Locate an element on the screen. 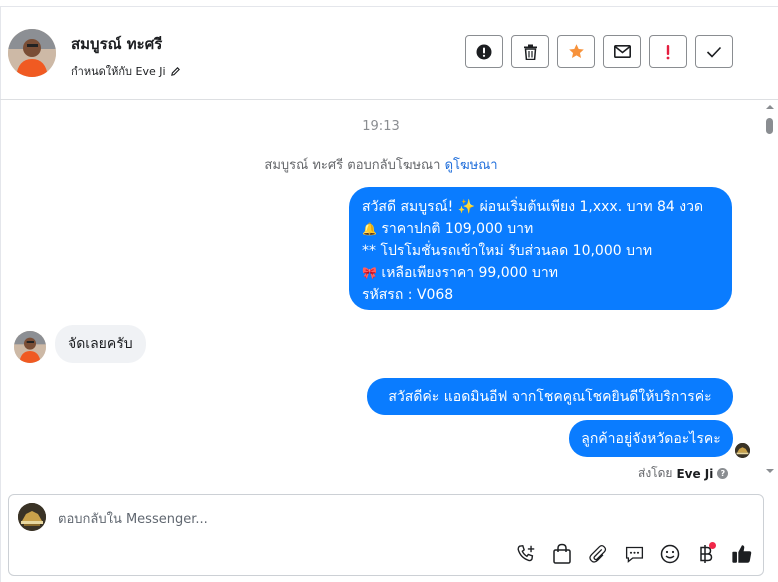  mark-spam-button is located at coordinates (484, 51).